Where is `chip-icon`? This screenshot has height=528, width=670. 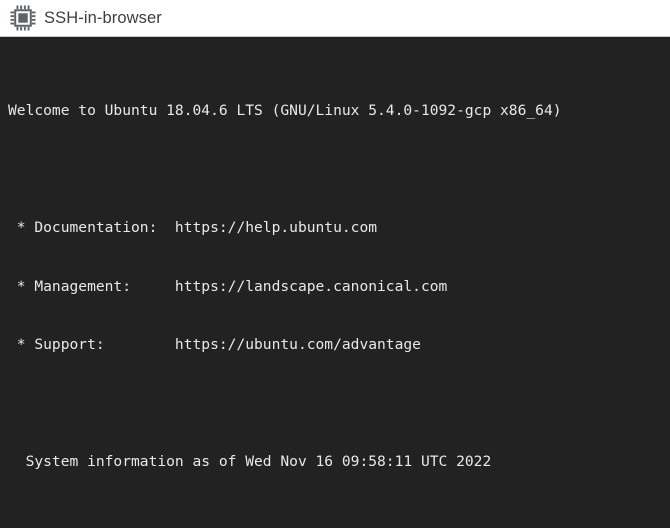
chip-icon is located at coordinates (23, 18).